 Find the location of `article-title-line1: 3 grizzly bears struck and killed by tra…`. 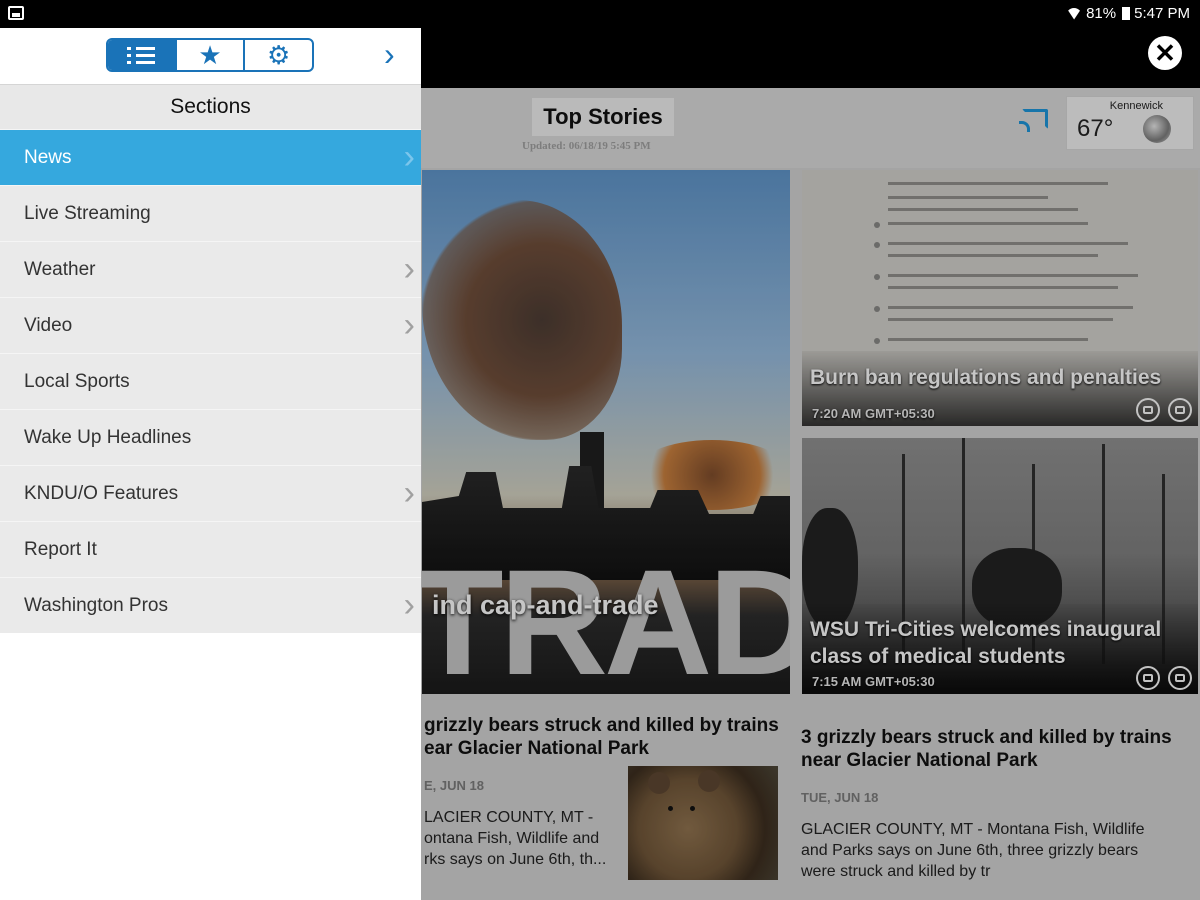

article-title-line1: 3 grizzly bears struck and killed by tra… is located at coordinates (986, 737).